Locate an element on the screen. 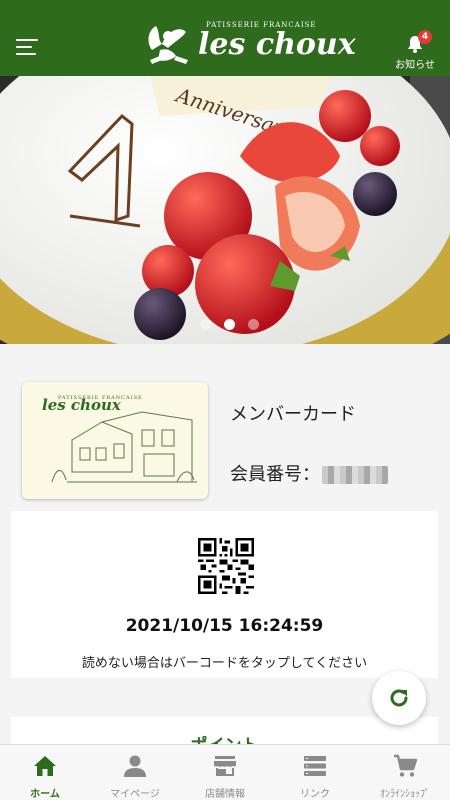  notification-count-badge: 4 is located at coordinates (425, 37).